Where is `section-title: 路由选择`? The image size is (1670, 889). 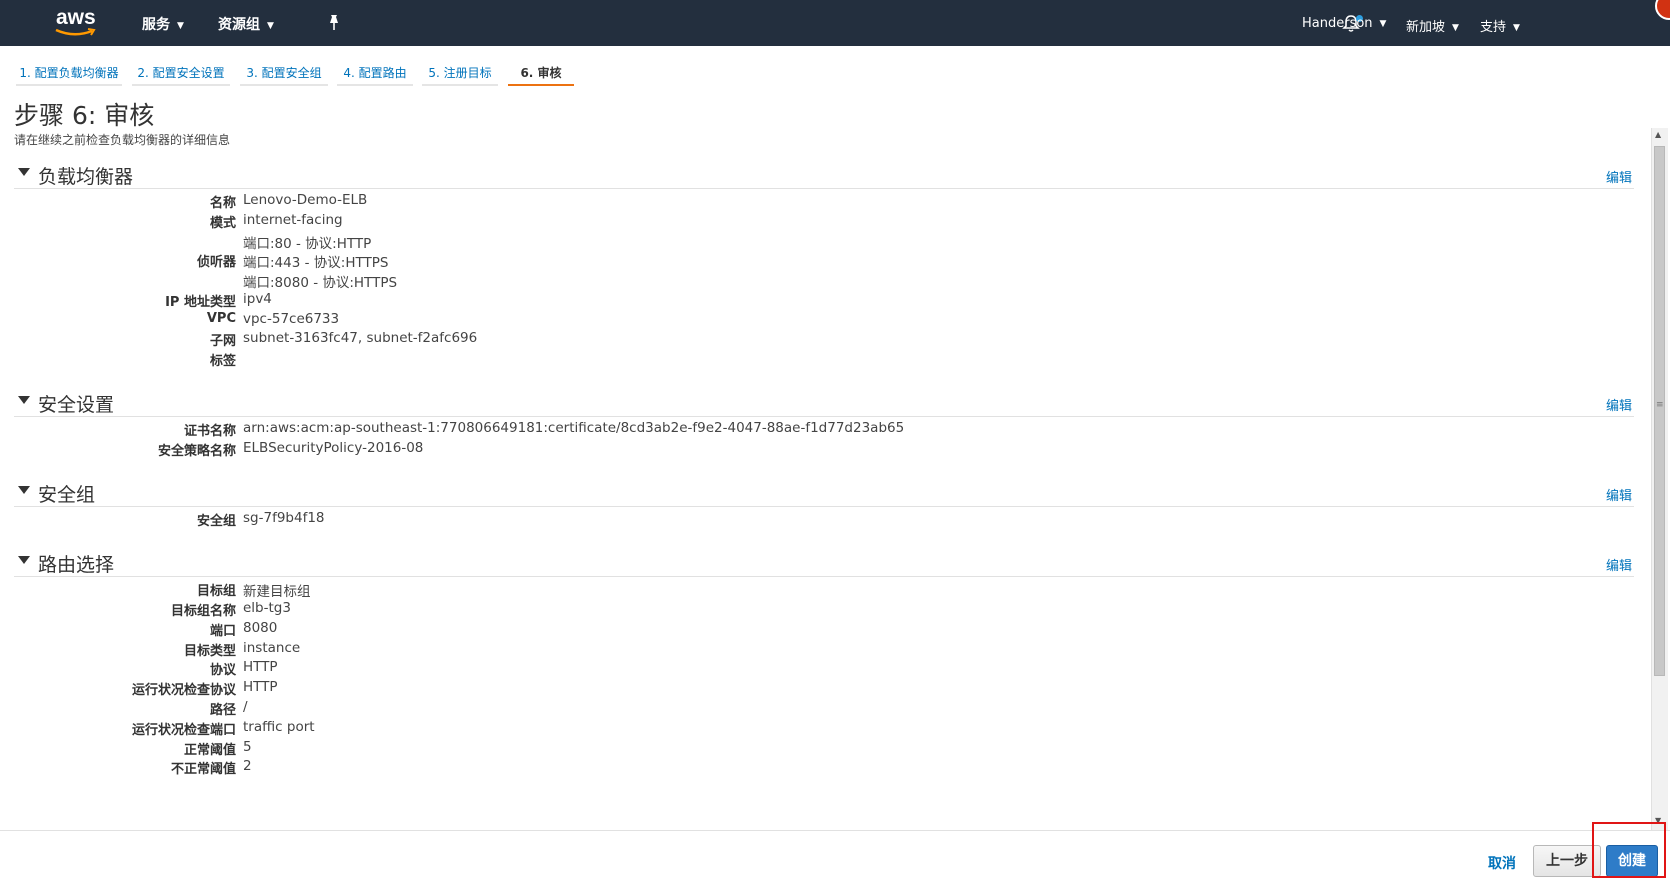 section-title: 路由选择 is located at coordinates (76, 563).